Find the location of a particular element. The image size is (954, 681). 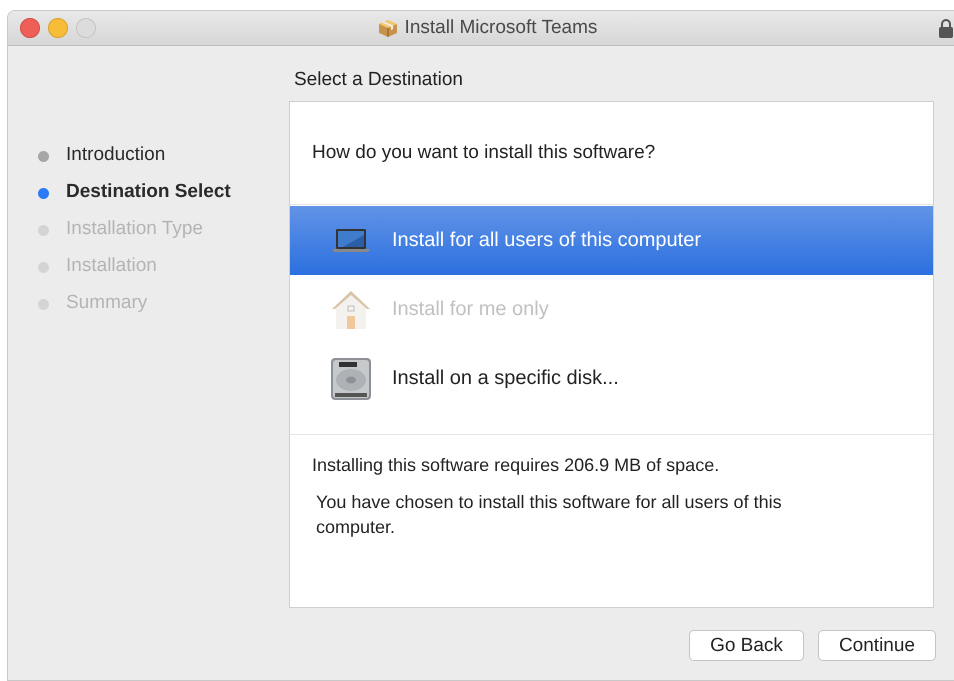

space-requirement-text: Installing this software requires 206.9 MB of space. is located at coordinates (516, 465).